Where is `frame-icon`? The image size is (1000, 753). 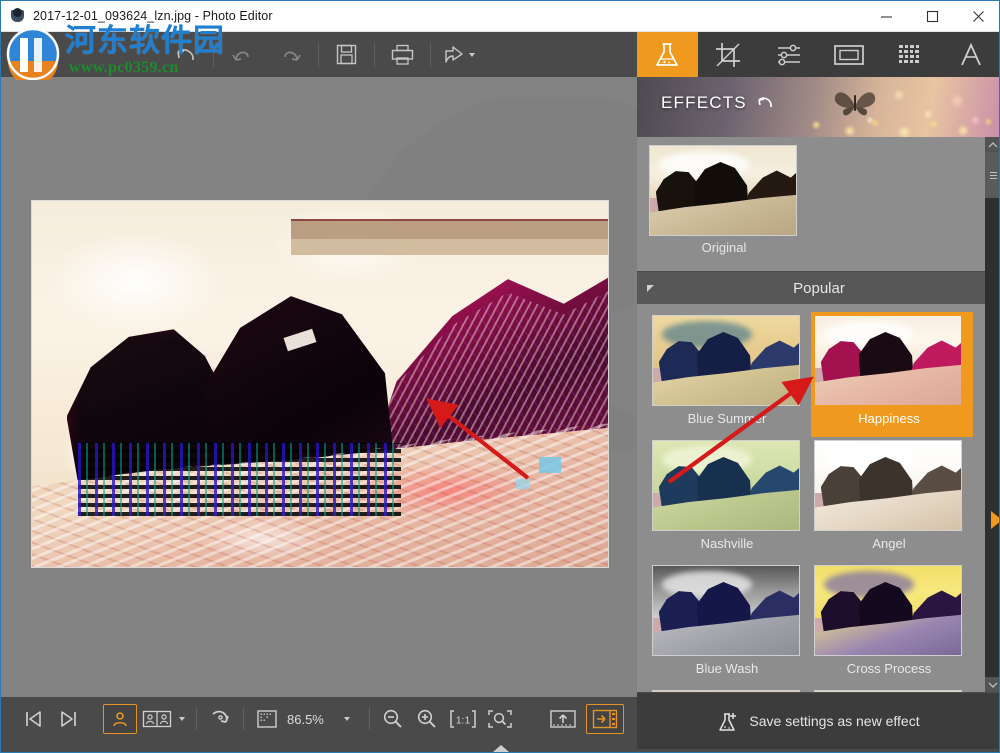 frame-icon is located at coordinates (849, 54).